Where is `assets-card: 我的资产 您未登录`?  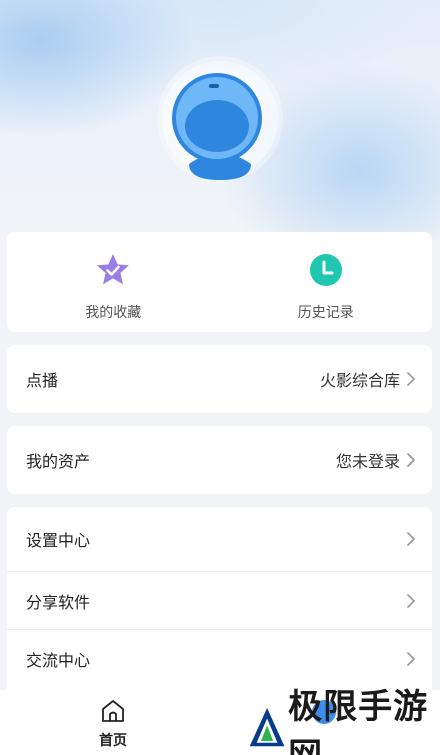 assets-card: 我的资产 您未登录 is located at coordinates (219, 460).